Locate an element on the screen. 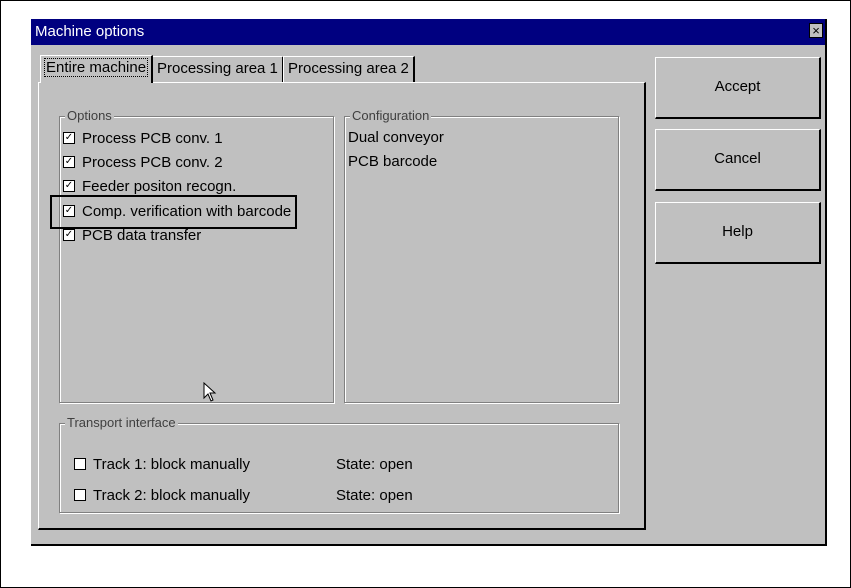 The width and height of the screenshot is (851, 588). option-label: Process PCB conv. 2 is located at coordinates (152, 162).